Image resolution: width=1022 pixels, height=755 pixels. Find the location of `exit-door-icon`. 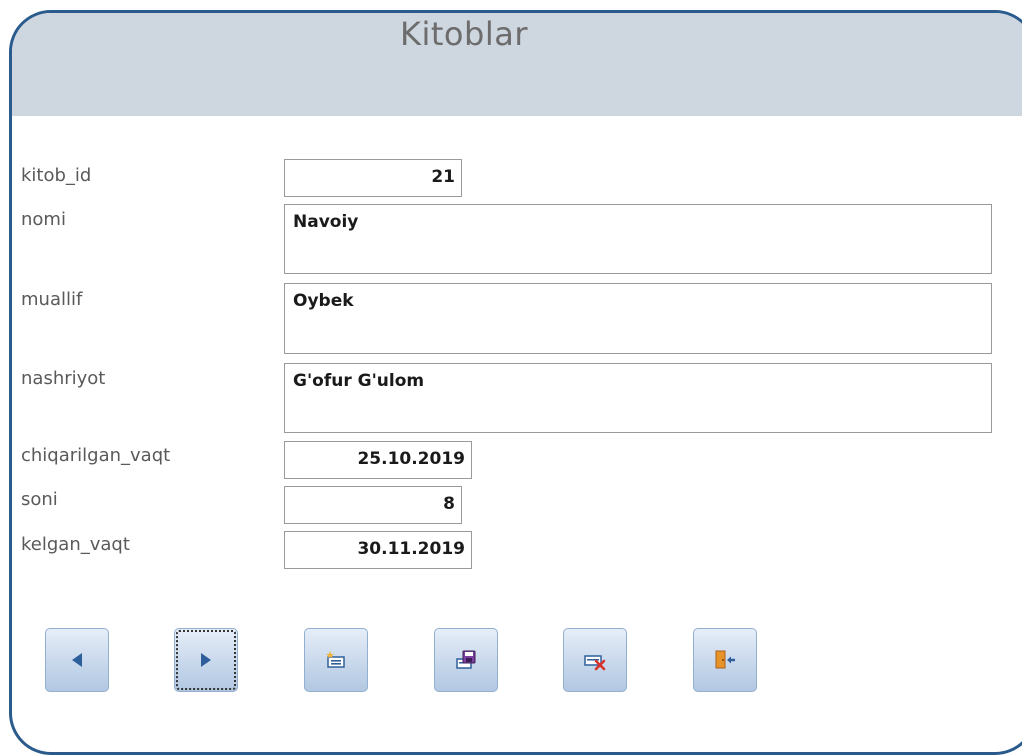

exit-door-icon is located at coordinates (725, 659).